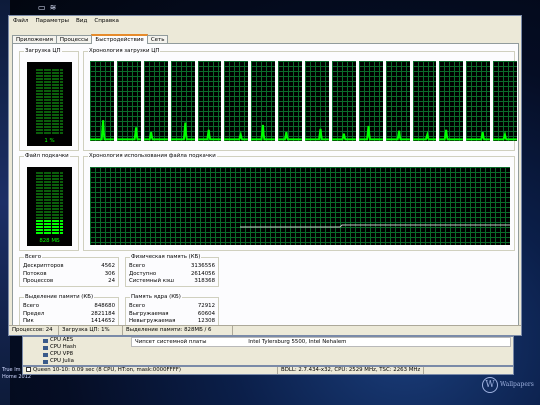  What do you see at coordinates (11, 370) in the screenshot?
I see `desktop-icon-label: True Im` at bounding box center [11, 370].